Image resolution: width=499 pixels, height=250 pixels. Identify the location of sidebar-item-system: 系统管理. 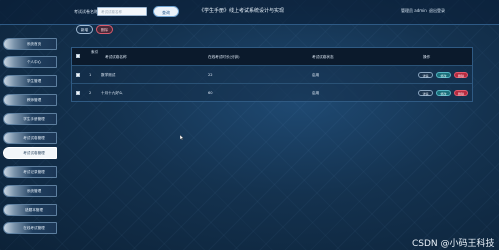
(29, 191).